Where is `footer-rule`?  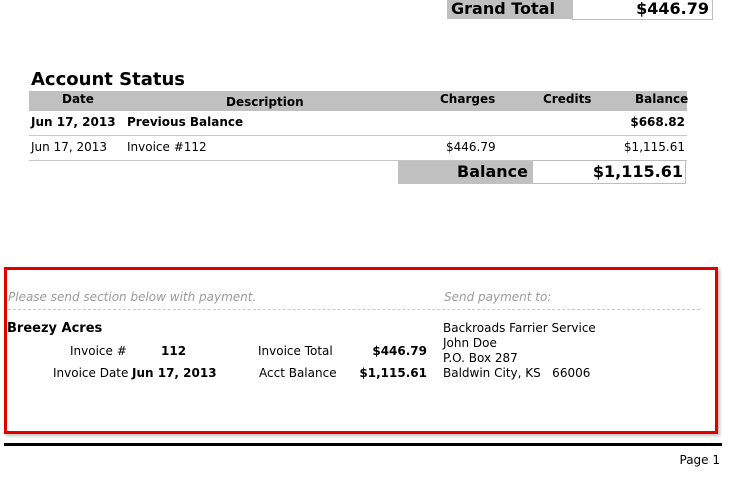
footer-rule is located at coordinates (363, 444).